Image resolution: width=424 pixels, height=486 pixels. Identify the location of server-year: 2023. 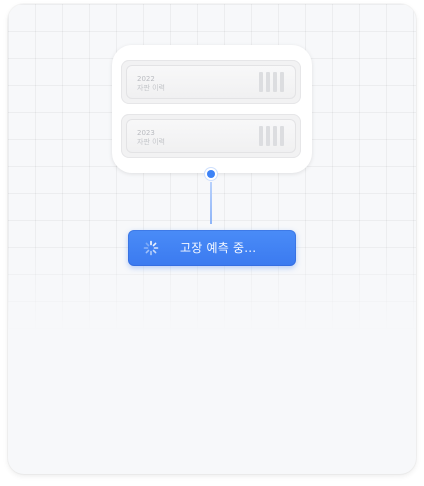
(146, 133).